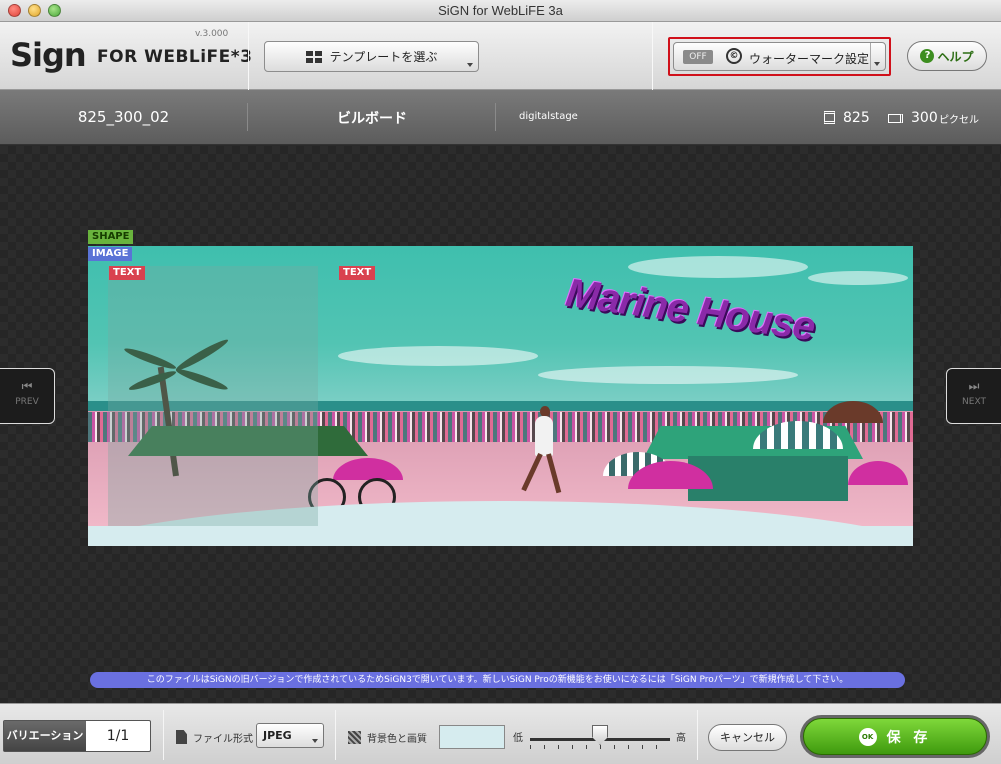 This screenshot has width=1001, height=764. Describe the element at coordinates (909, 737) in the screenshot. I see `save-label: 保 存` at that location.